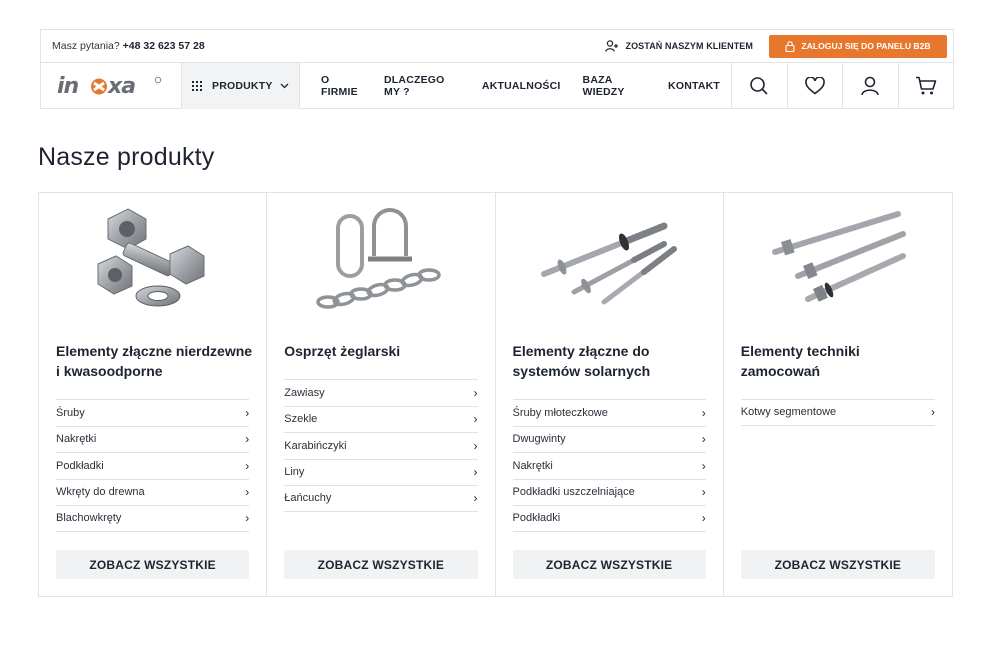  What do you see at coordinates (381, 445) in the screenshot?
I see `list-item: Karabińczyki ›` at bounding box center [381, 445].